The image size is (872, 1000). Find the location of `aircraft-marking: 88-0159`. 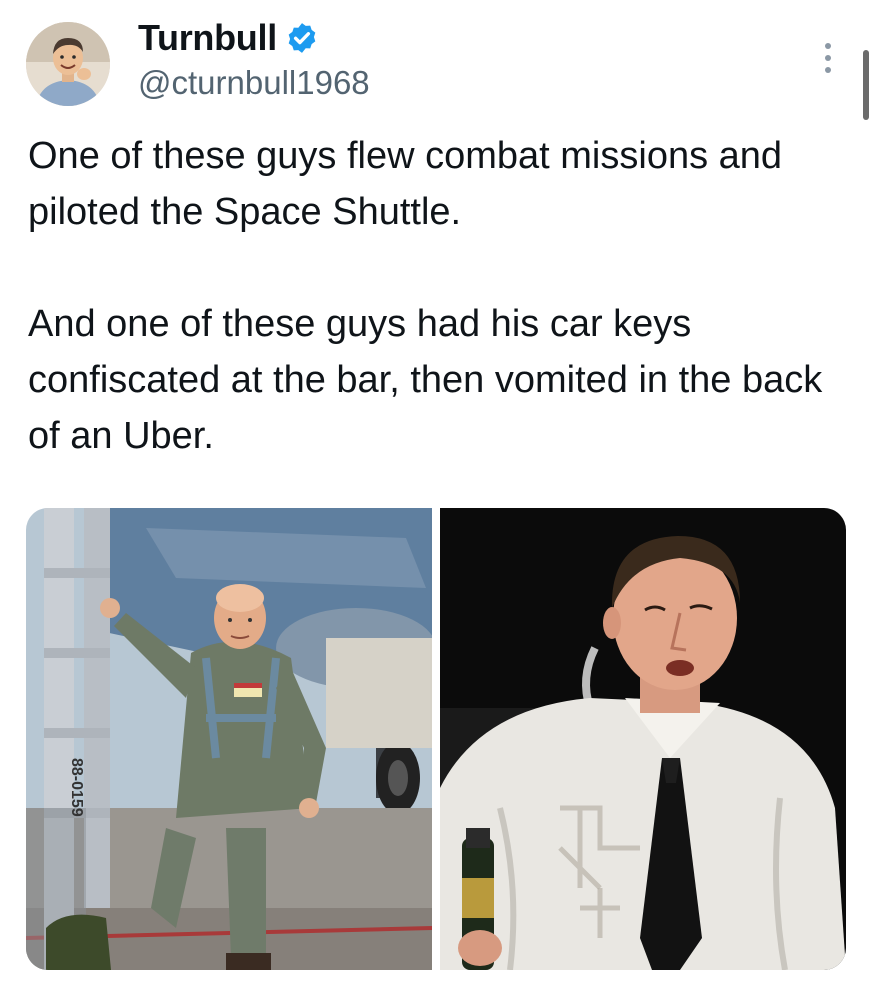

aircraft-marking: 88-0159 is located at coordinates (76, 787).